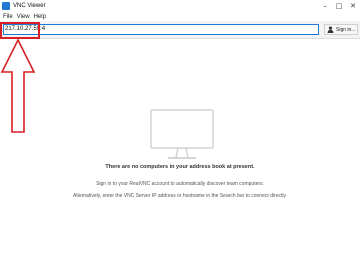 Image resolution: width=360 pixels, height=270 pixels. Describe the element at coordinates (180, 16) in the screenshot. I see `menu-bar: File View Help` at that location.